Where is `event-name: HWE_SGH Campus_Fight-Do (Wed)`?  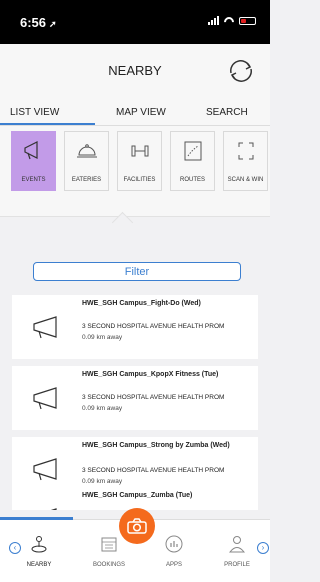 event-name: HWE_SGH Campus_Fight-Do (Wed) is located at coordinates (141, 303).